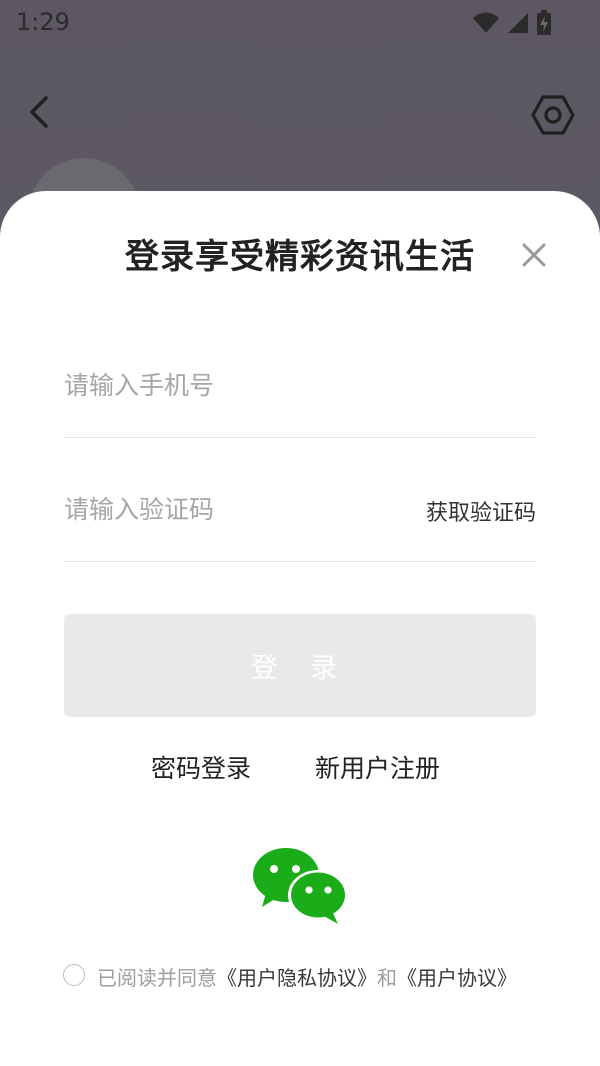 This screenshot has width=600, height=1066. What do you see at coordinates (377, 767) in the screenshot?
I see `register-link: 新用户注册` at bounding box center [377, 767].